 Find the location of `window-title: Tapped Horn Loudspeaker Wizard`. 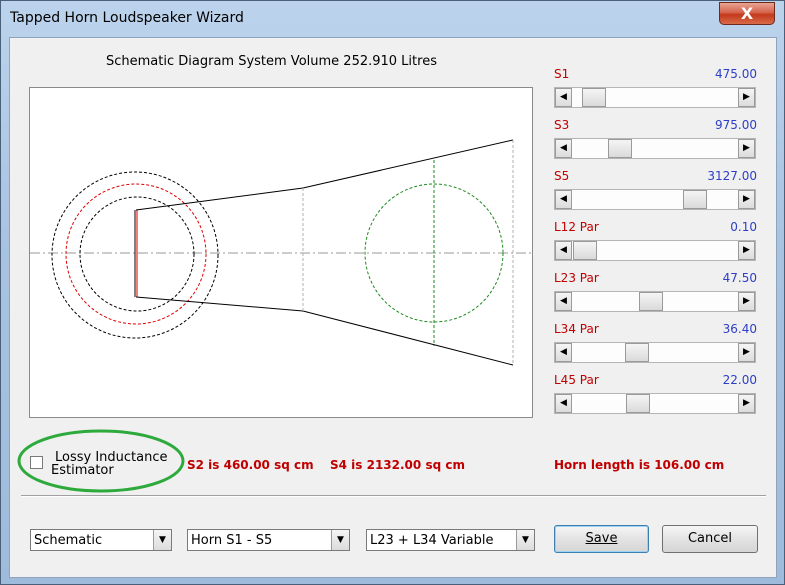

window-title: Tapped Horn Loudspeaker Wizard is located at coordinates (127, 18).